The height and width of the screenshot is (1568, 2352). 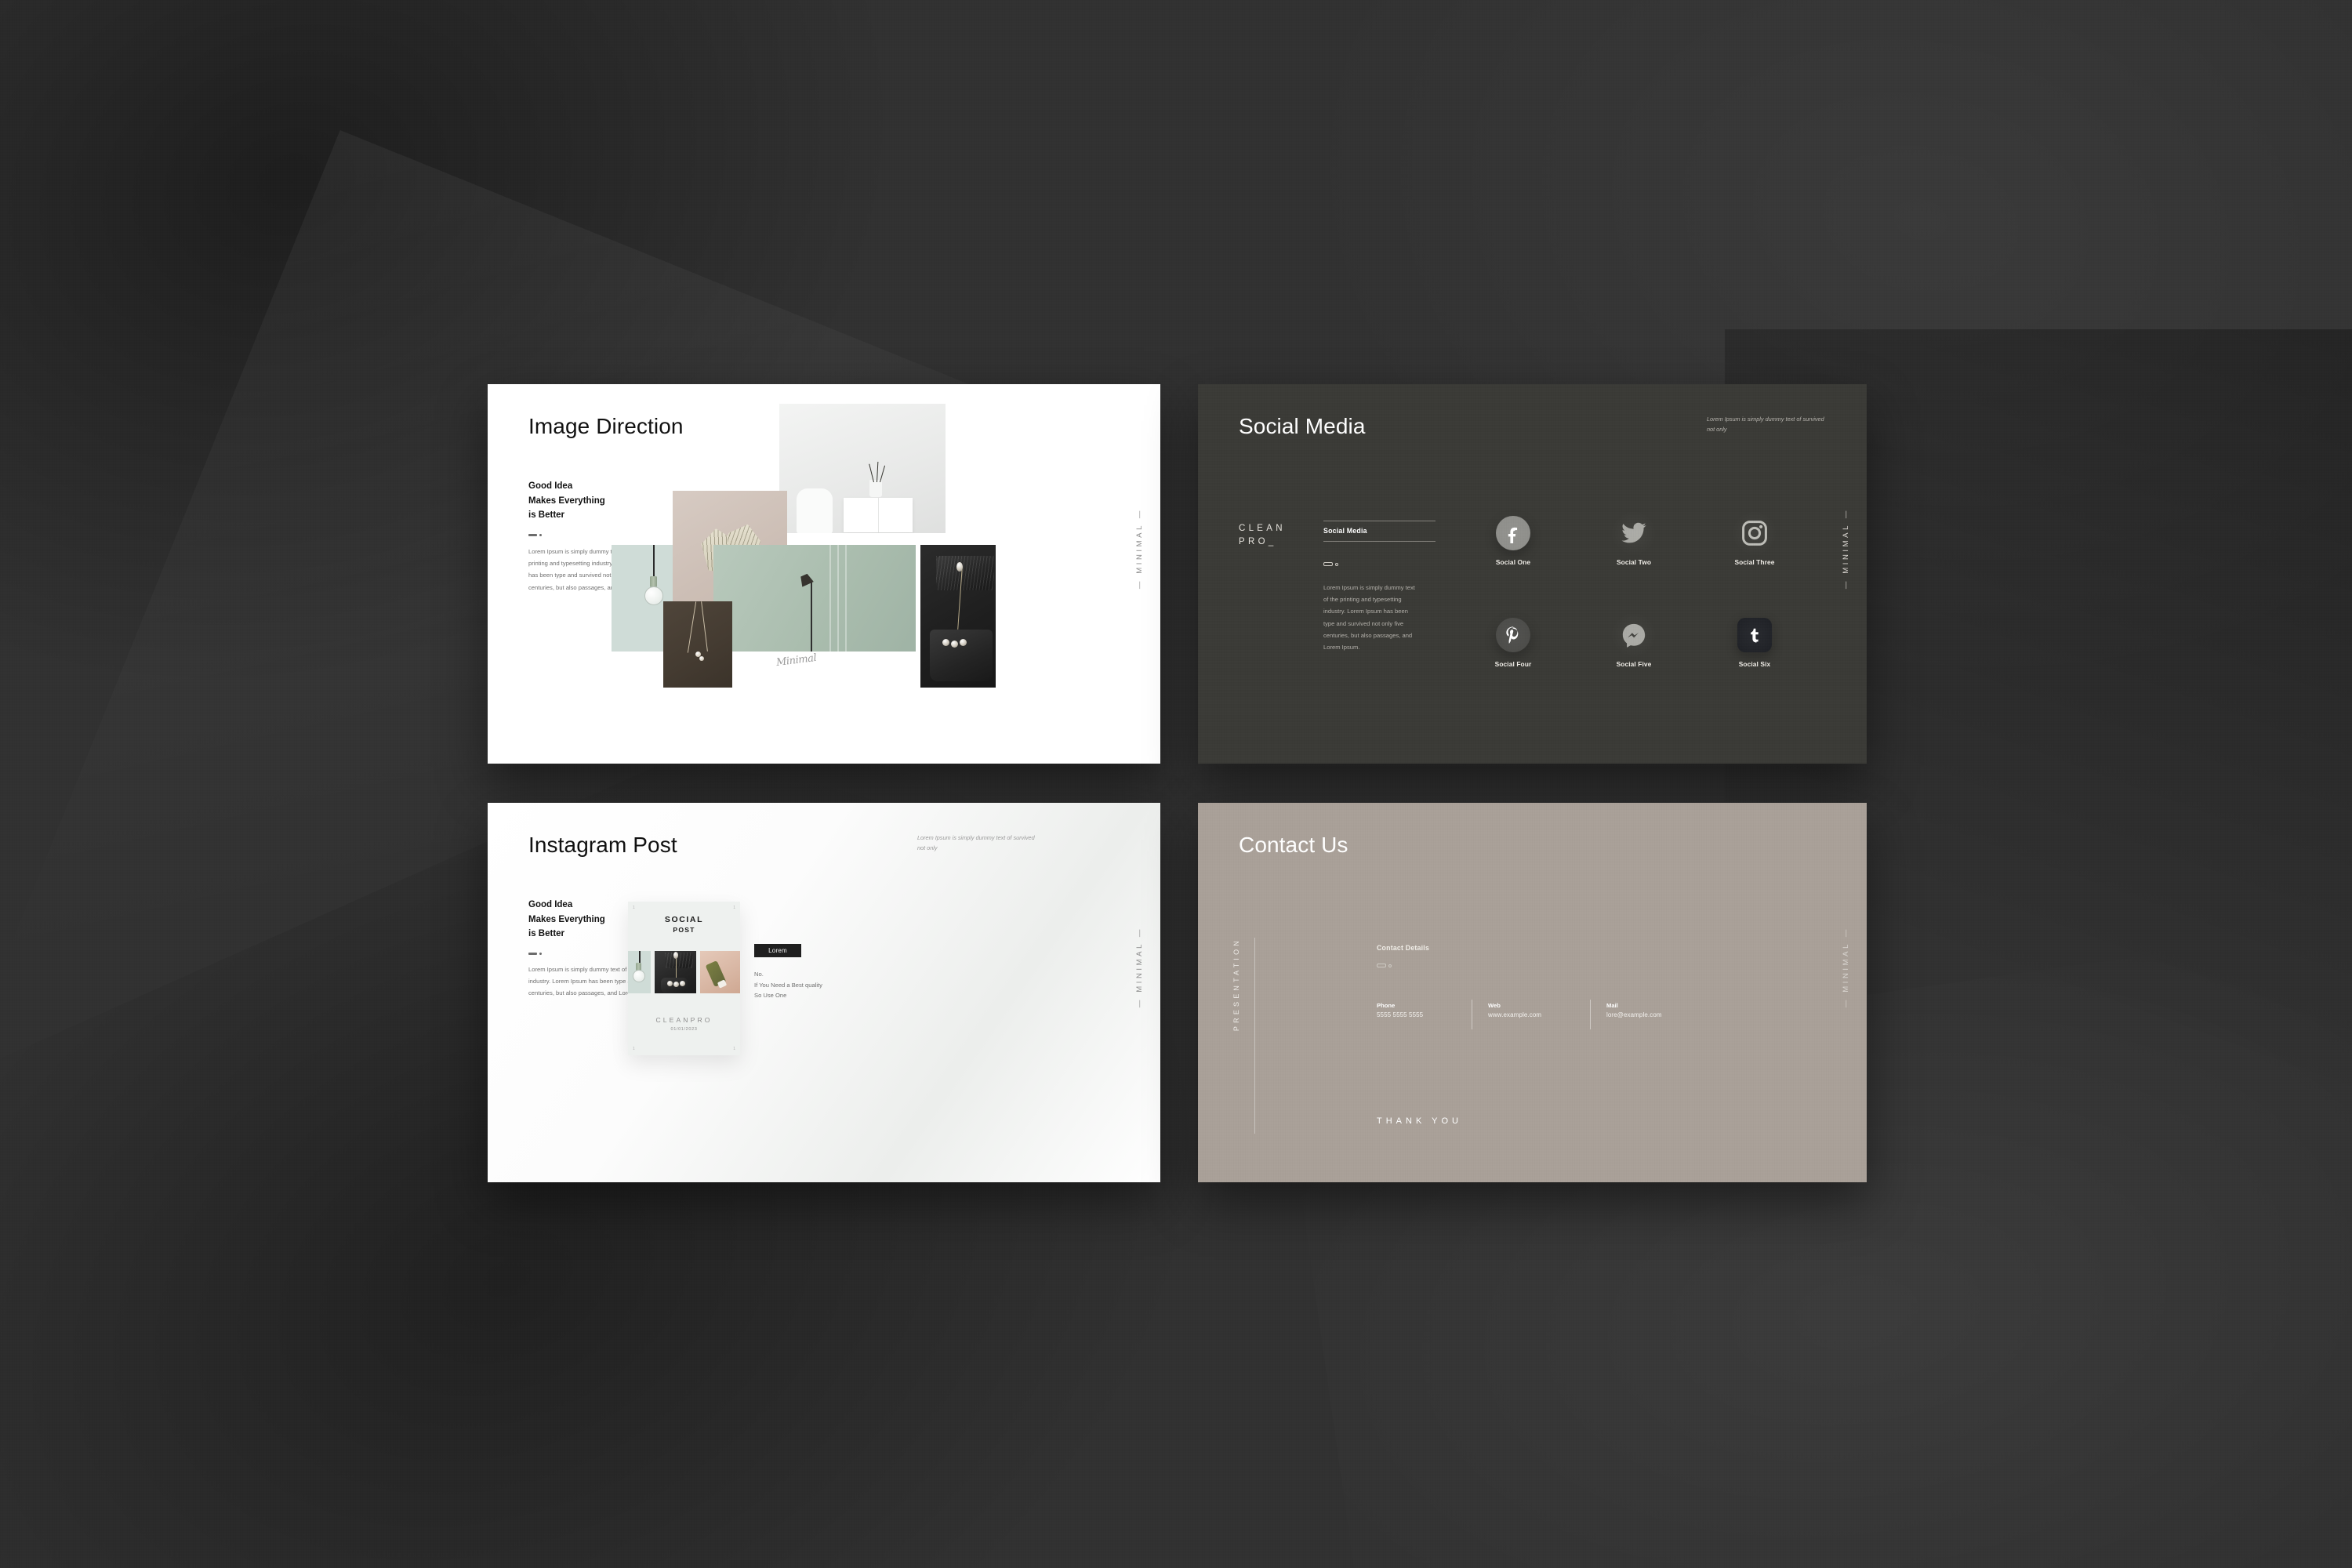 I want to click on social-item-6: Social Six, so click(x=1755, y=640).